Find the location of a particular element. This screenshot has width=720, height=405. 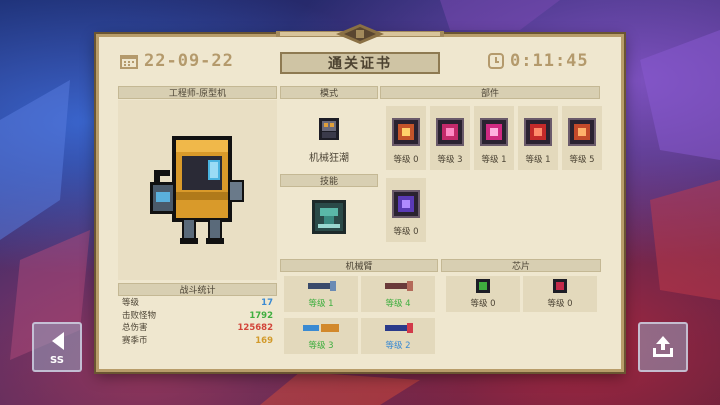

date-display: 22-09-22 is located at coordinates (177, 61).